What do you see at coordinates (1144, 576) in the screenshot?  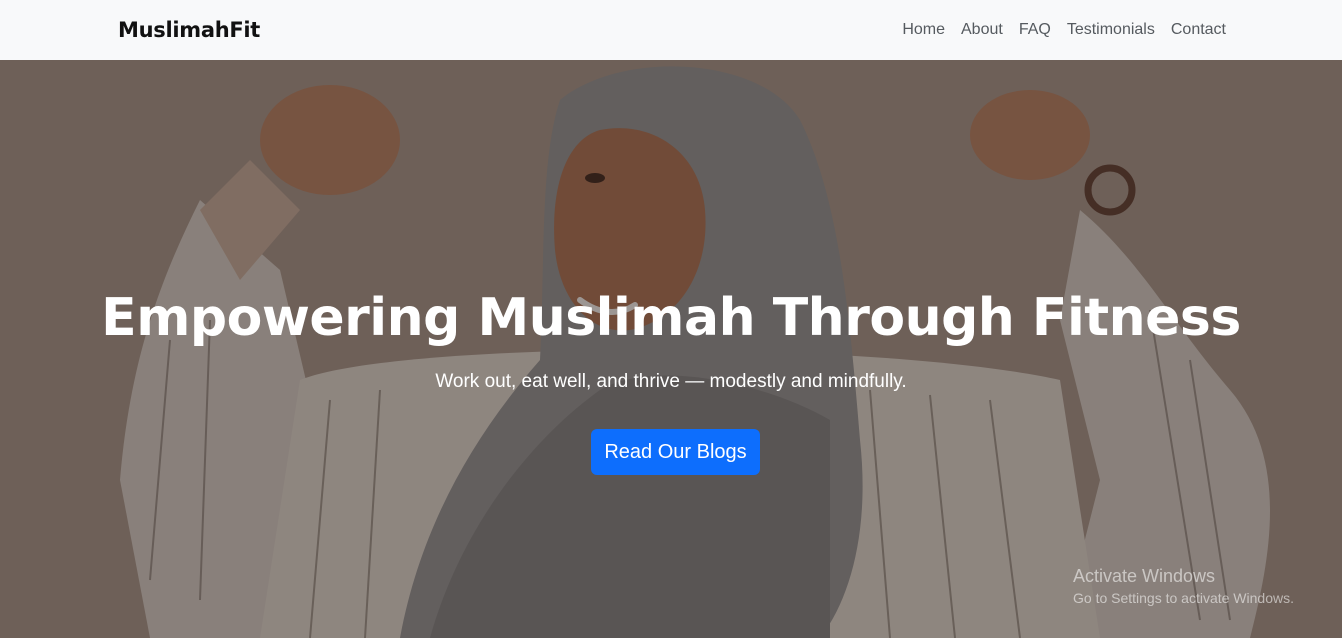 I see `watermark-title: Activate Windows` at bounding box center [1144, 576].